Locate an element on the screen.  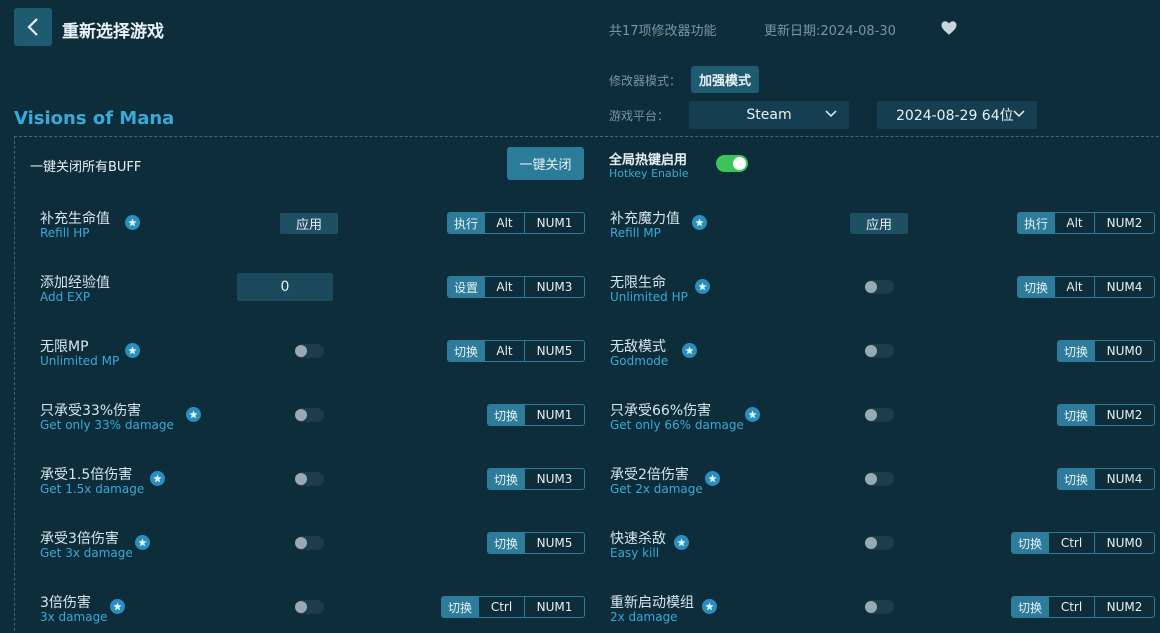
hotkey-group: 切换 Ctrl NUM2 is located at coordinates (1083, 607).